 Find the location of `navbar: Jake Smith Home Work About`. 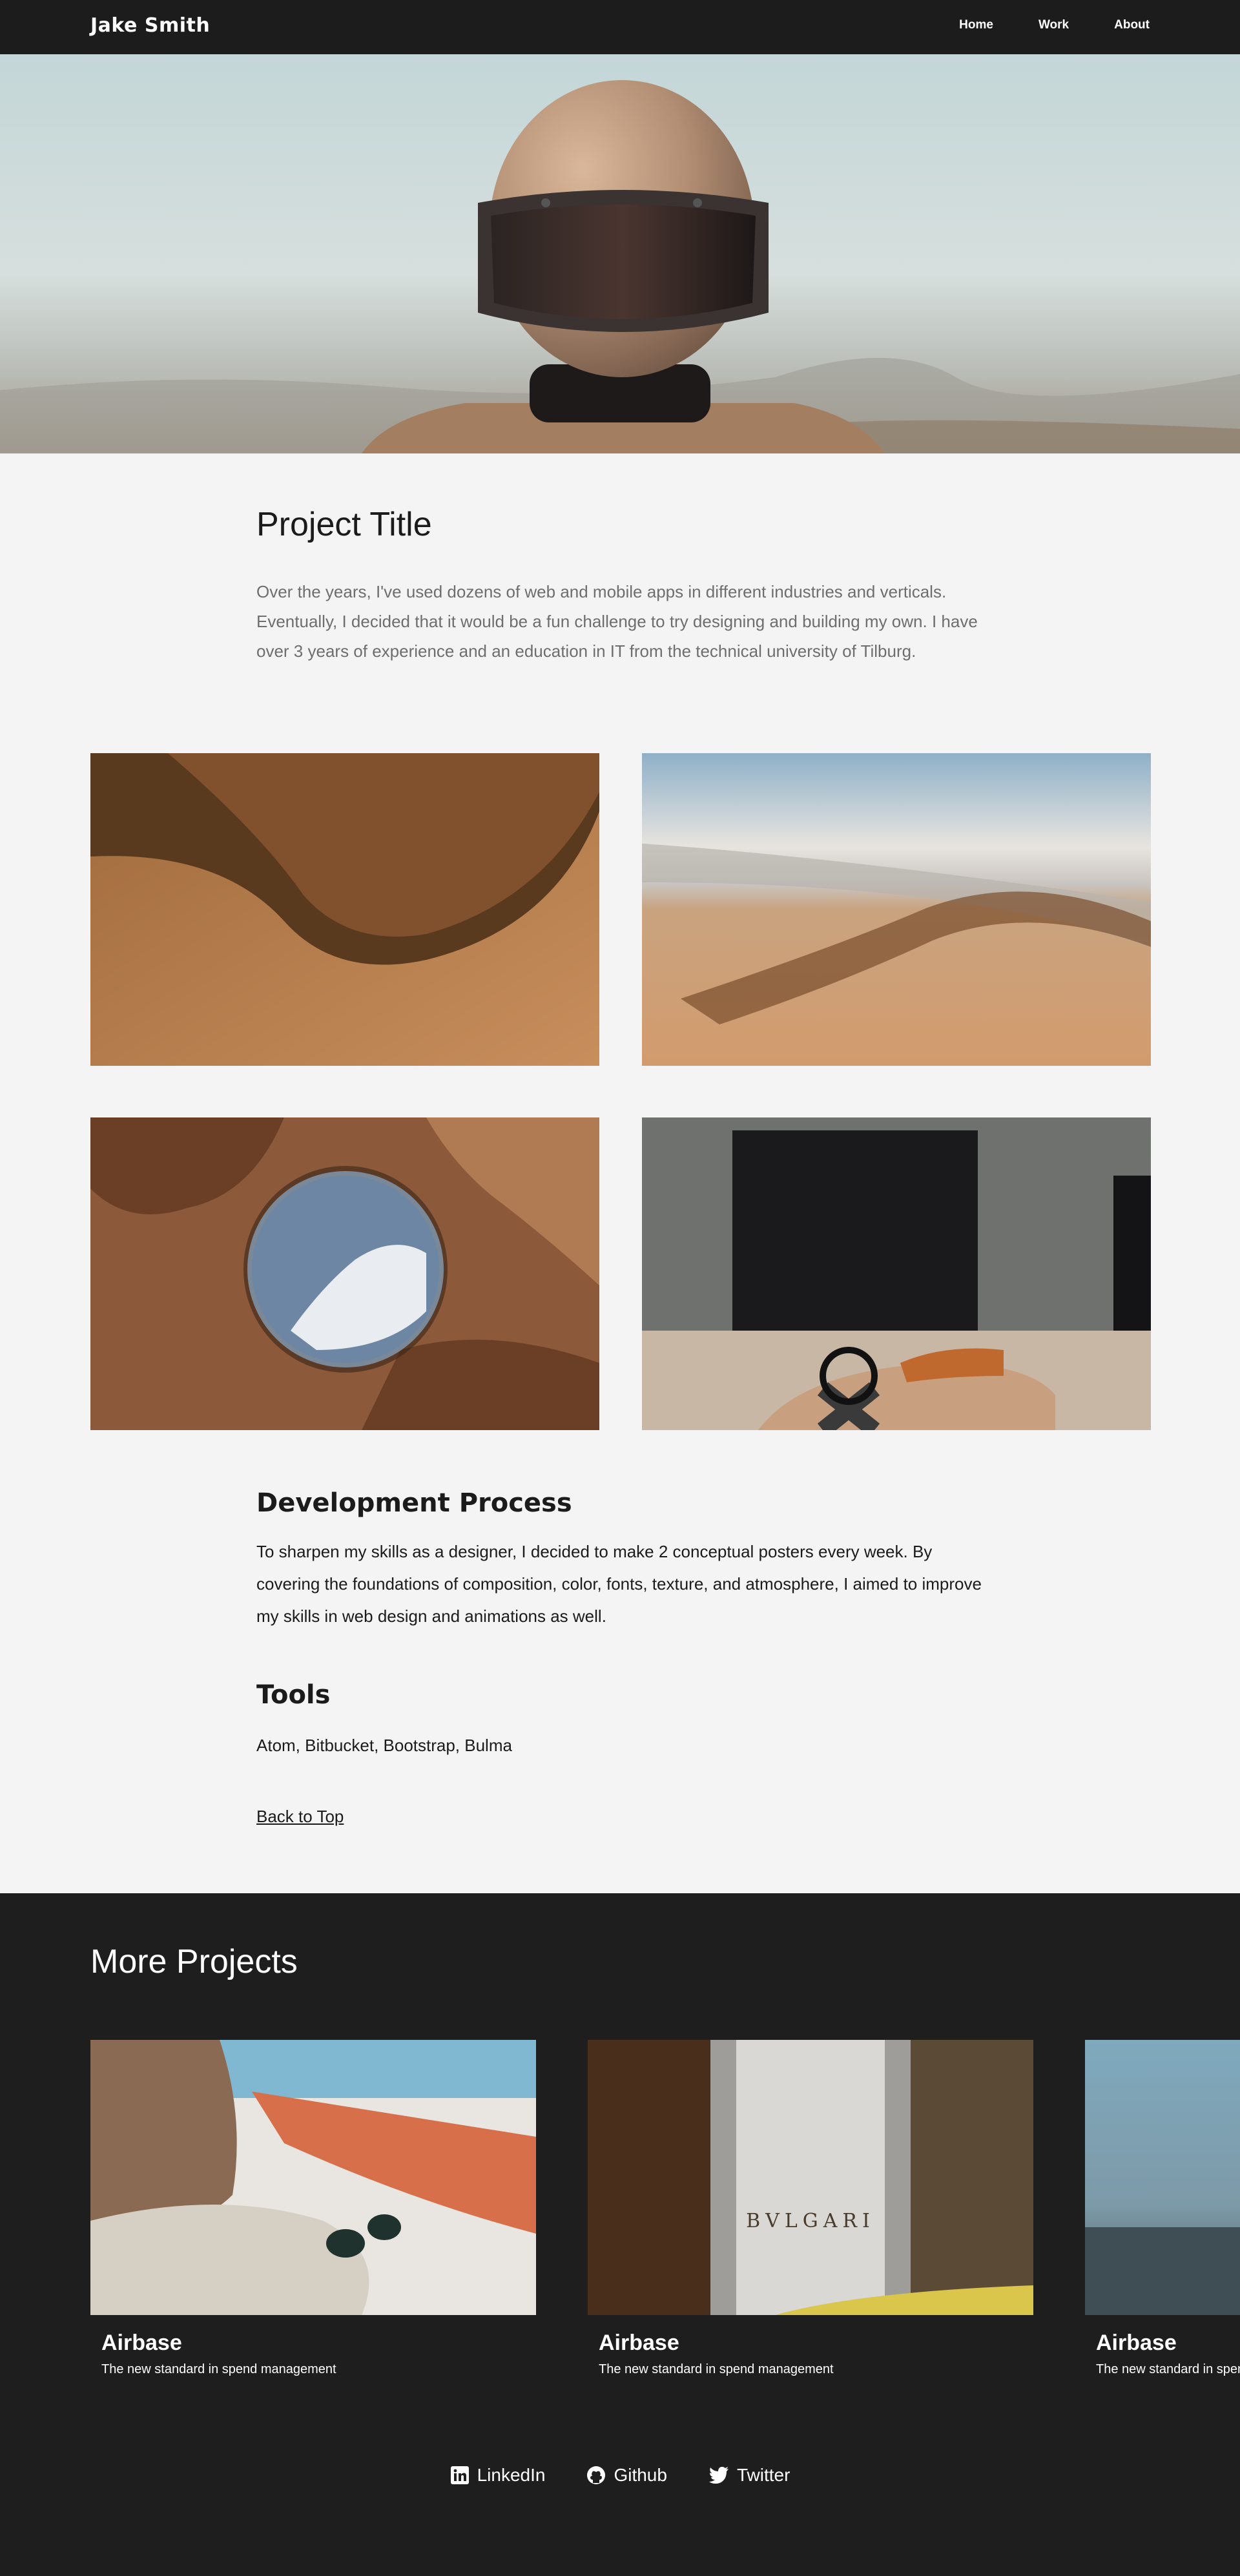

navbar: Jake Smith Home Work About is located at coordinates (620, 27).